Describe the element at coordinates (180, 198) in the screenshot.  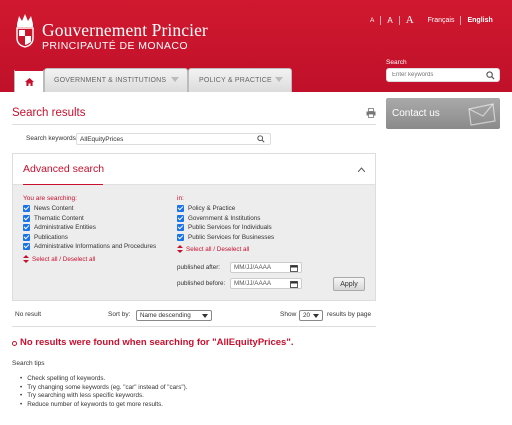
I see `in-label: in:` at that location.